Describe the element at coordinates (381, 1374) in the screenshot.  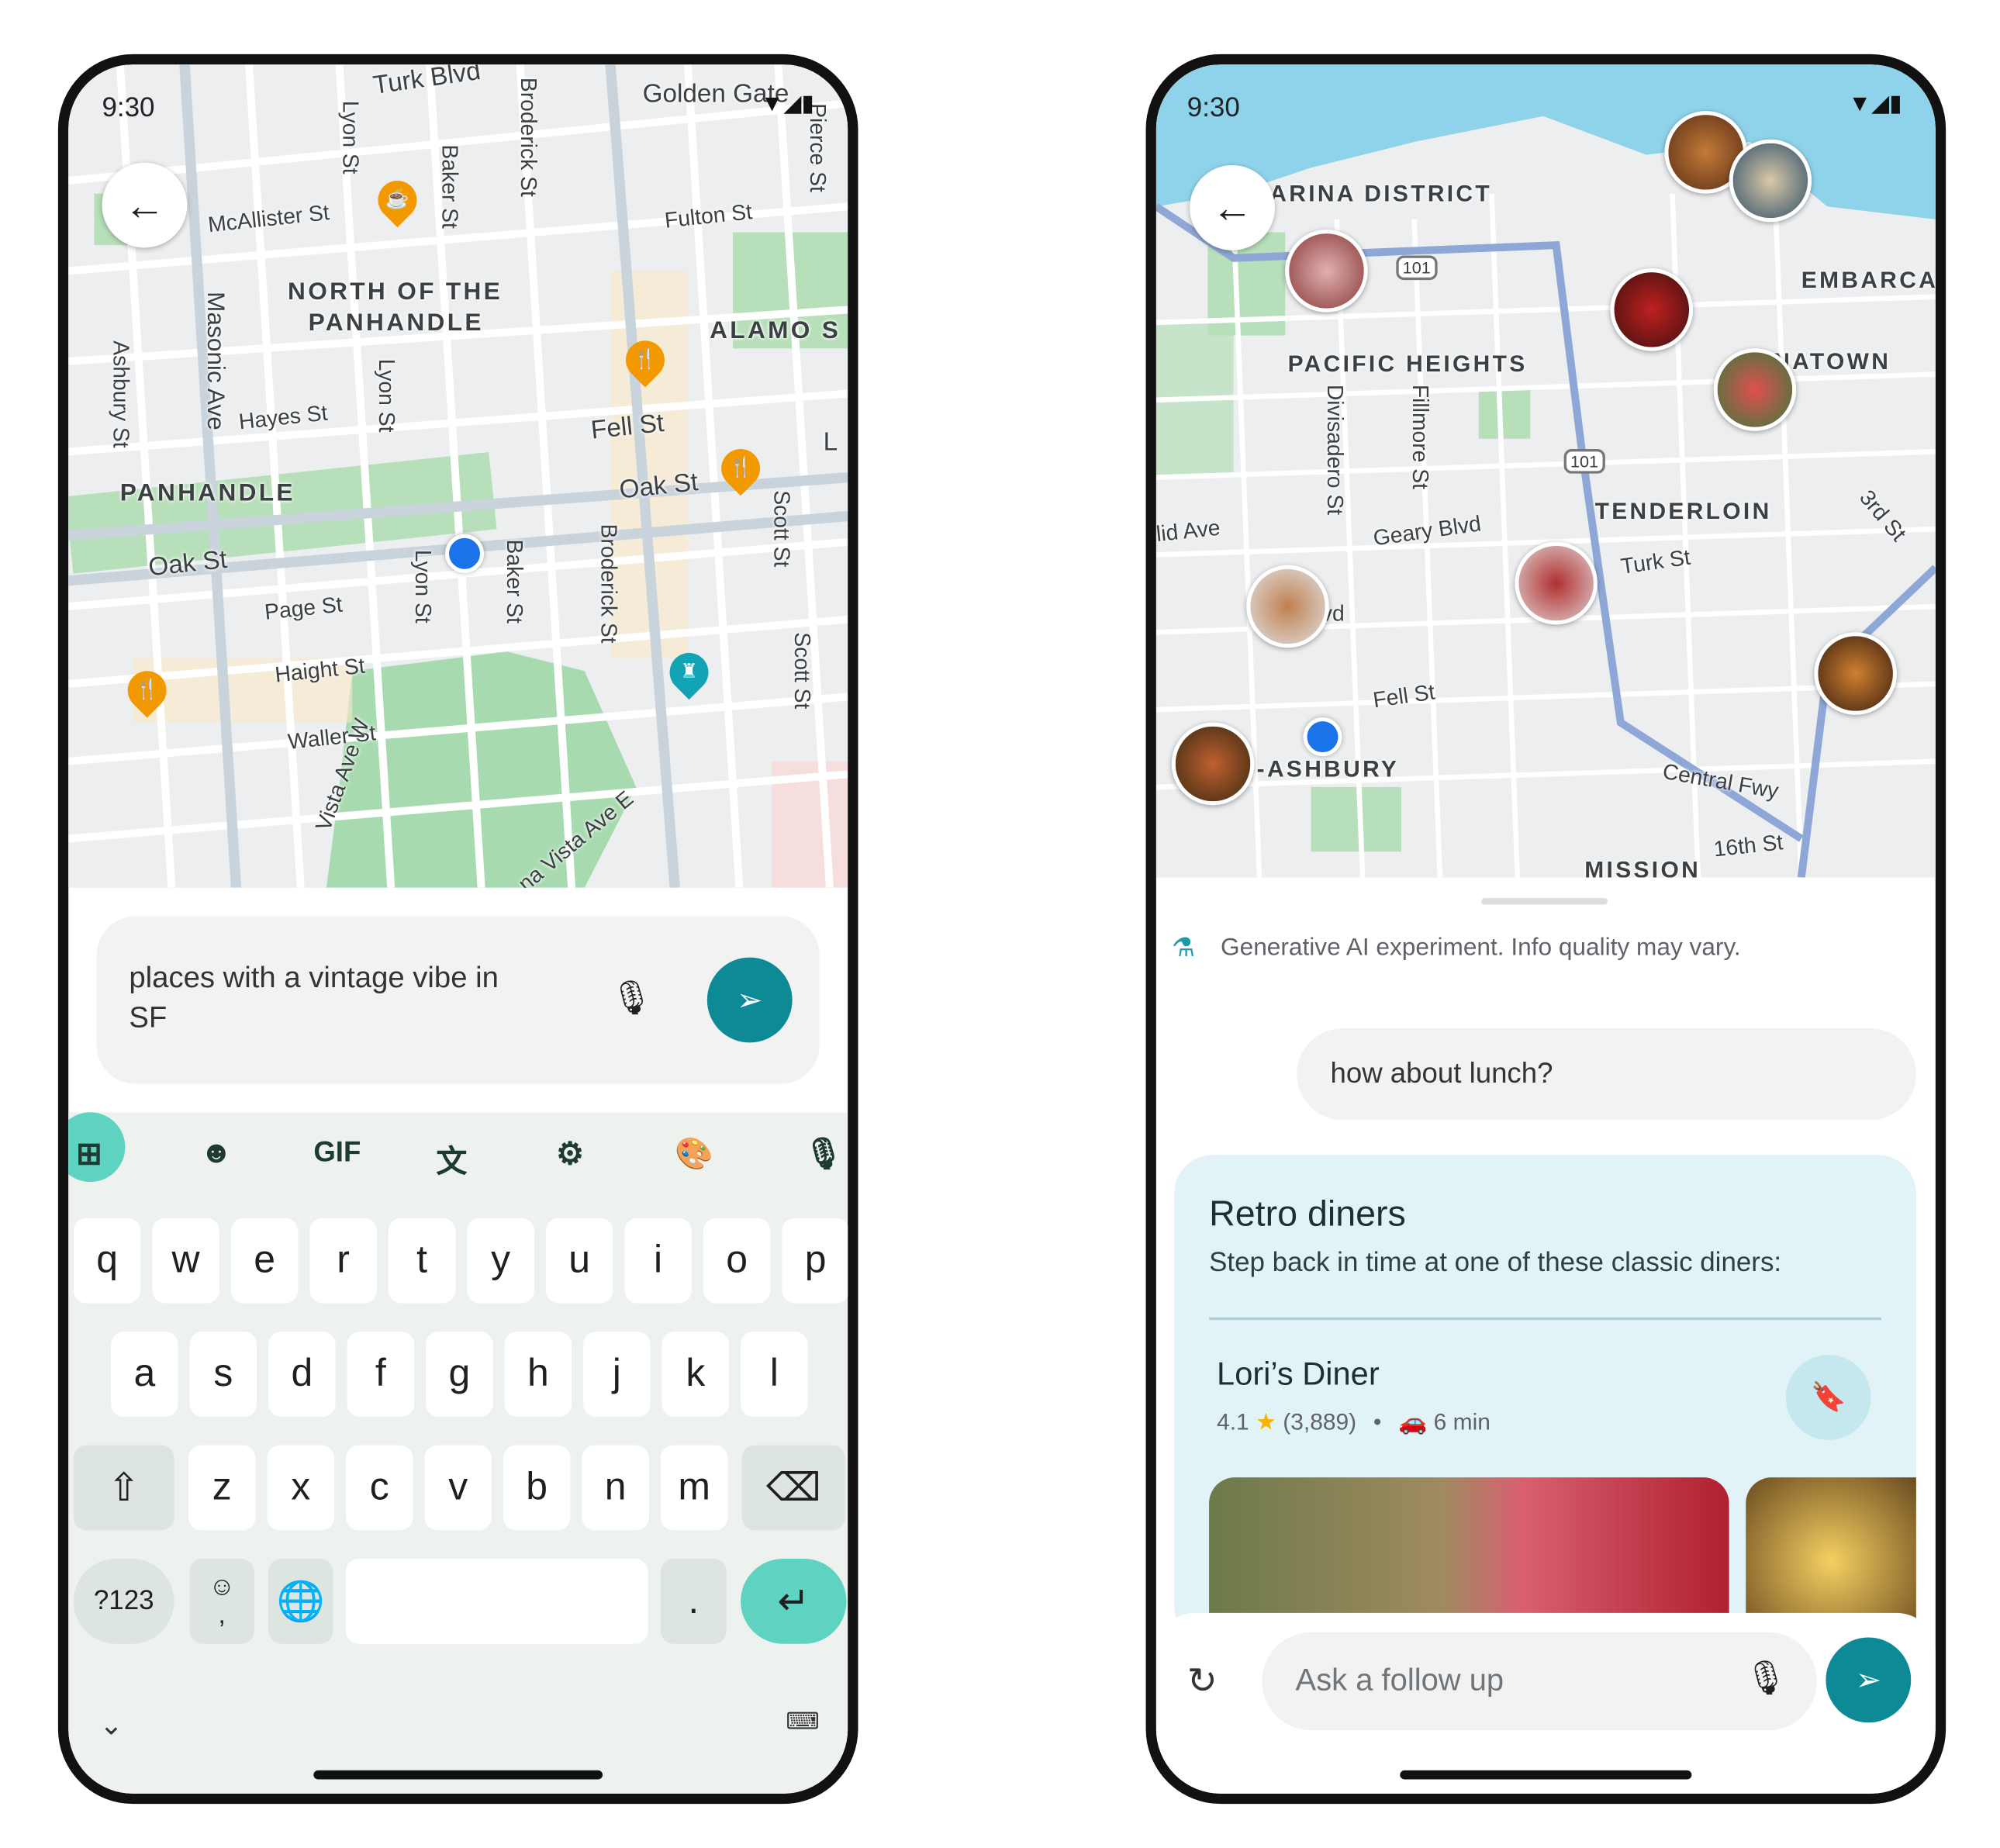
I see `key-f: f` at that location.